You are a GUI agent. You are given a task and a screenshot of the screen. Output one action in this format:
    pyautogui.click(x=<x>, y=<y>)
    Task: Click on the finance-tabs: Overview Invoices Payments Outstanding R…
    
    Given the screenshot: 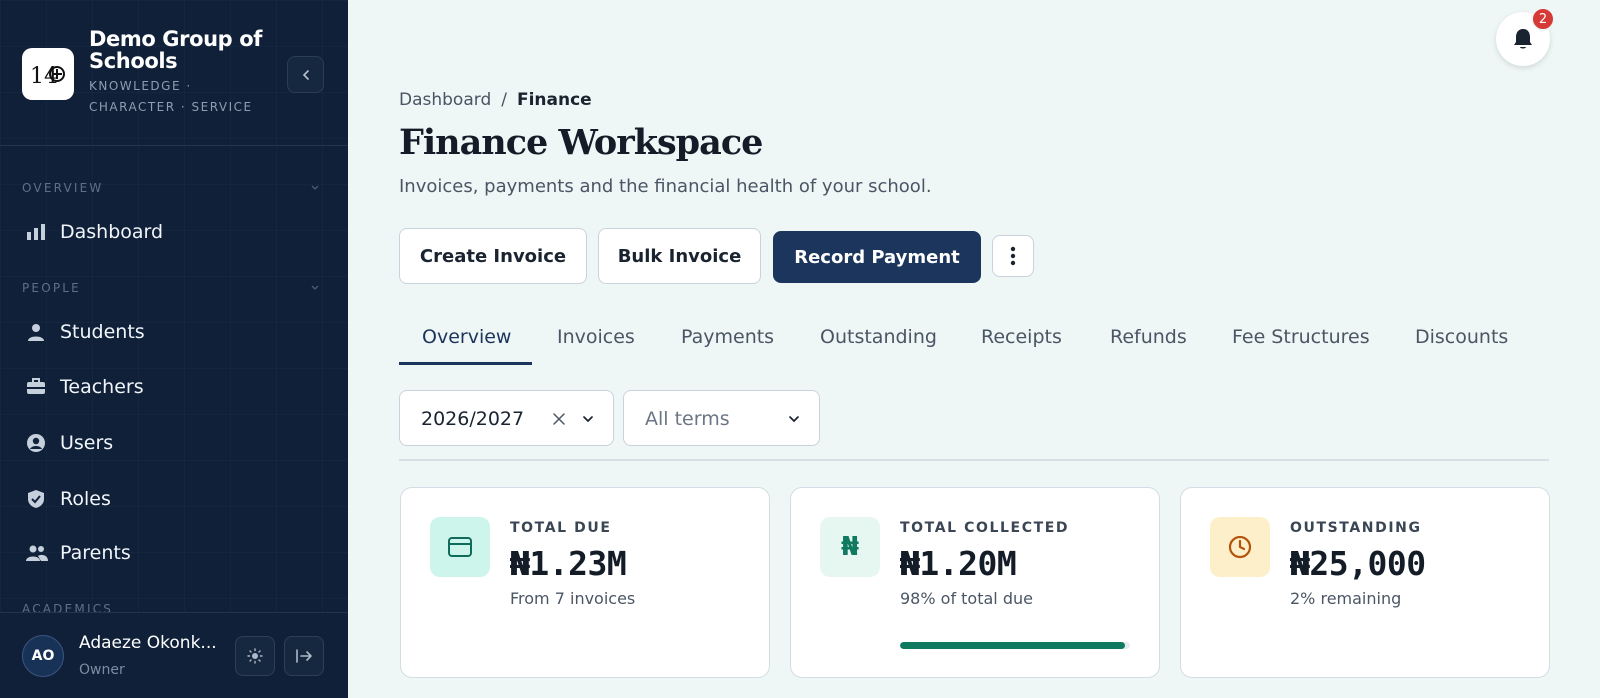 What is the action you would take?
    pyautogui.click(x=974, y=342)
    